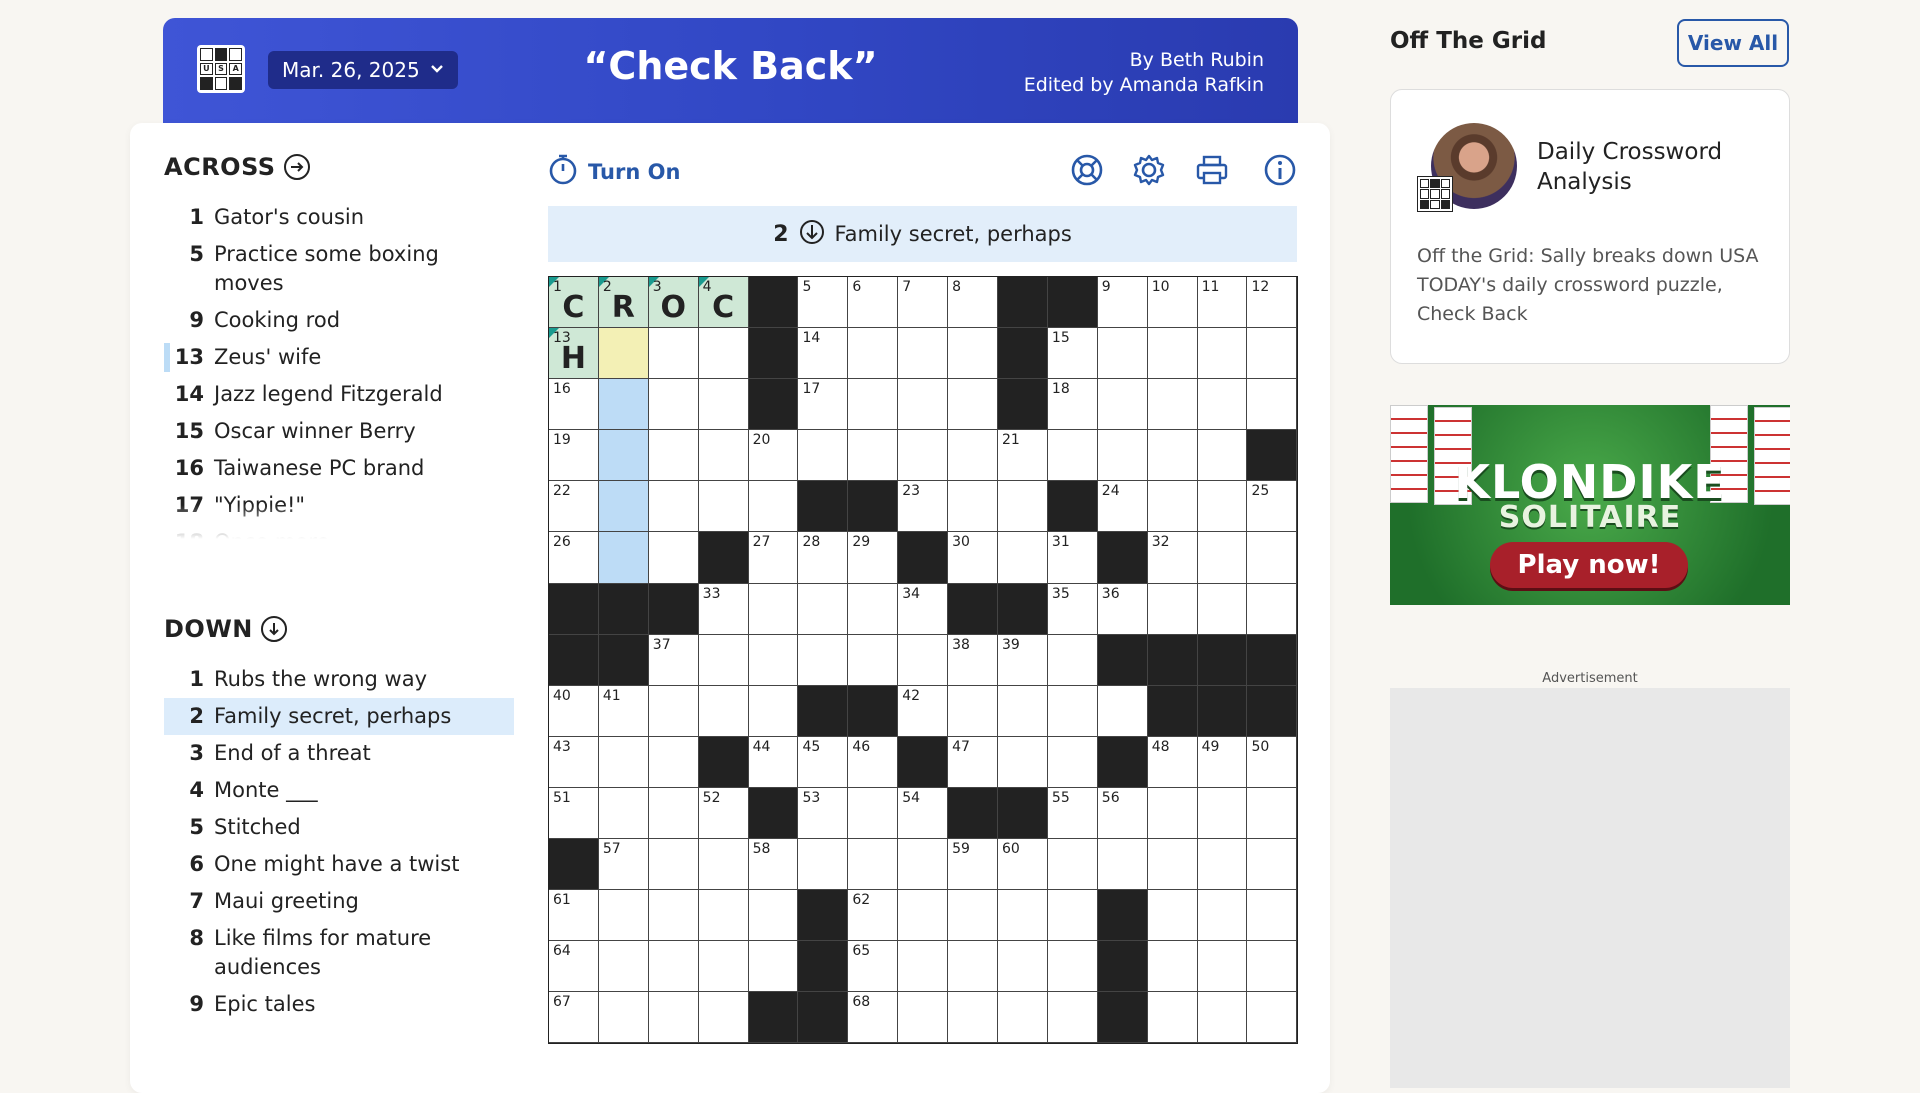  Describe the element at coordinates (574, 303) in the screenshot. I see `grid-cell: 1C` at that location.